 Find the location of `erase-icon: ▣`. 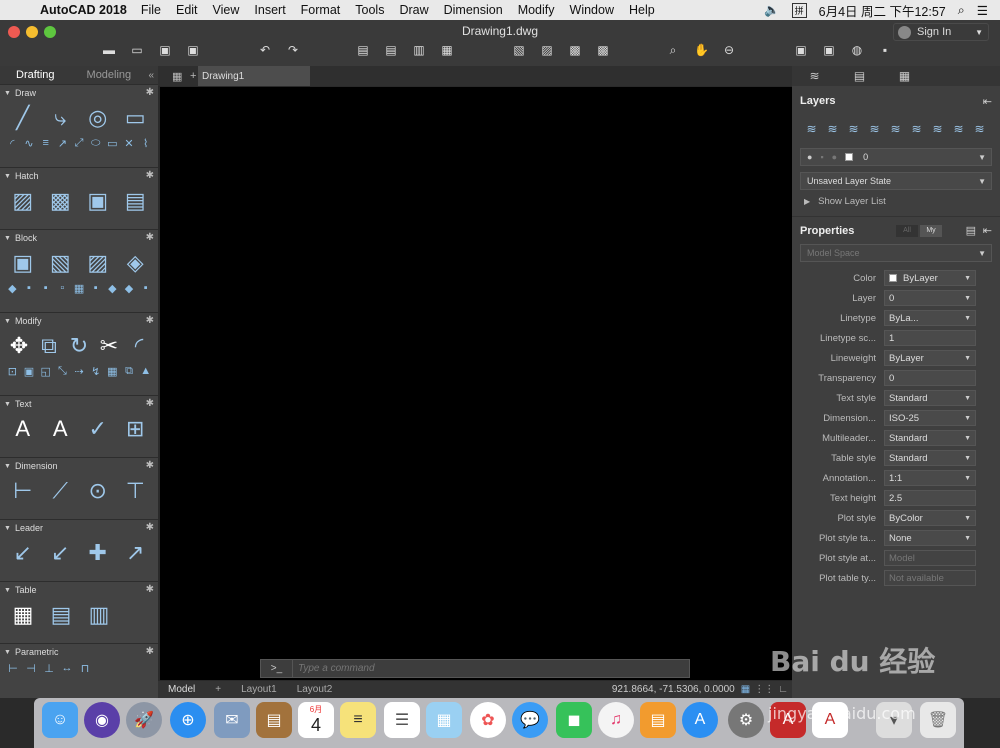

erase-icon: ▣ is located at coordinates (29, 371).